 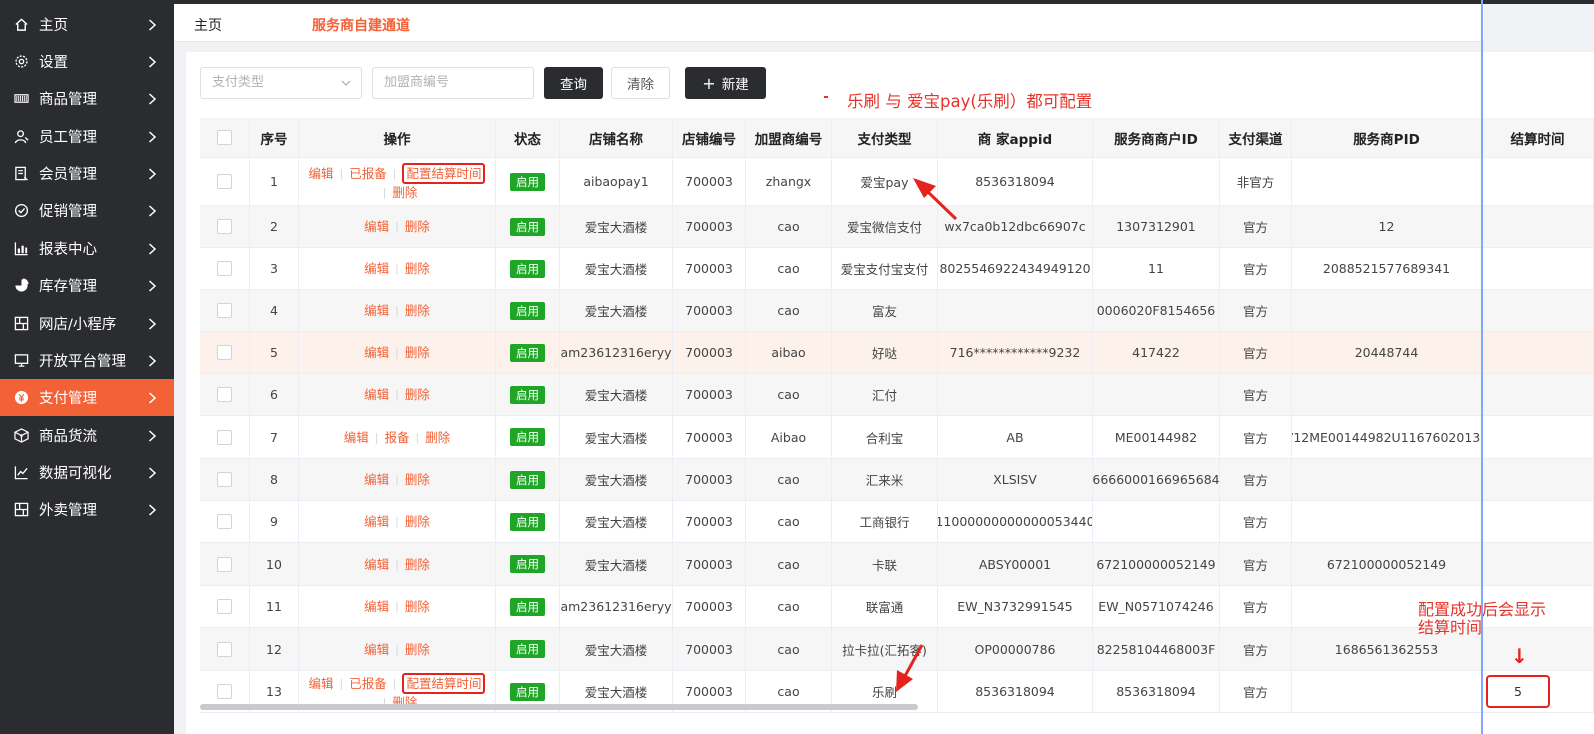 What do you see at coordinates (616, 181) in the screenshot?
I see `shop-name-cell: aibaopay1` at bounding box center [616, 181].